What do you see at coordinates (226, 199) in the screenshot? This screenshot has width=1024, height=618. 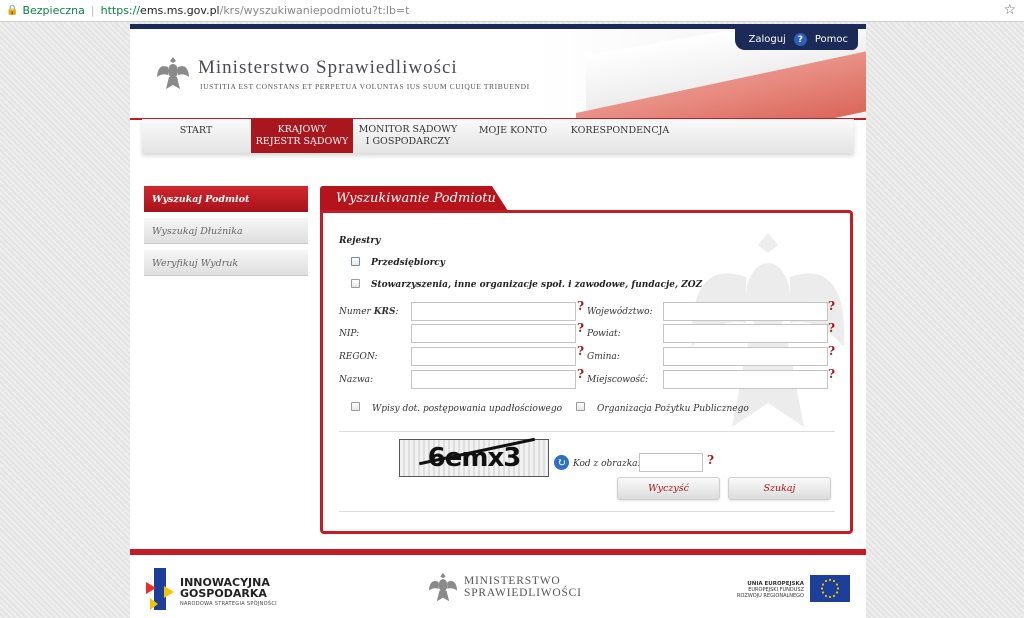 I see `sidebar-item-search-entity: Wyszukaj Podmiot` at bounding box center [226, 199].